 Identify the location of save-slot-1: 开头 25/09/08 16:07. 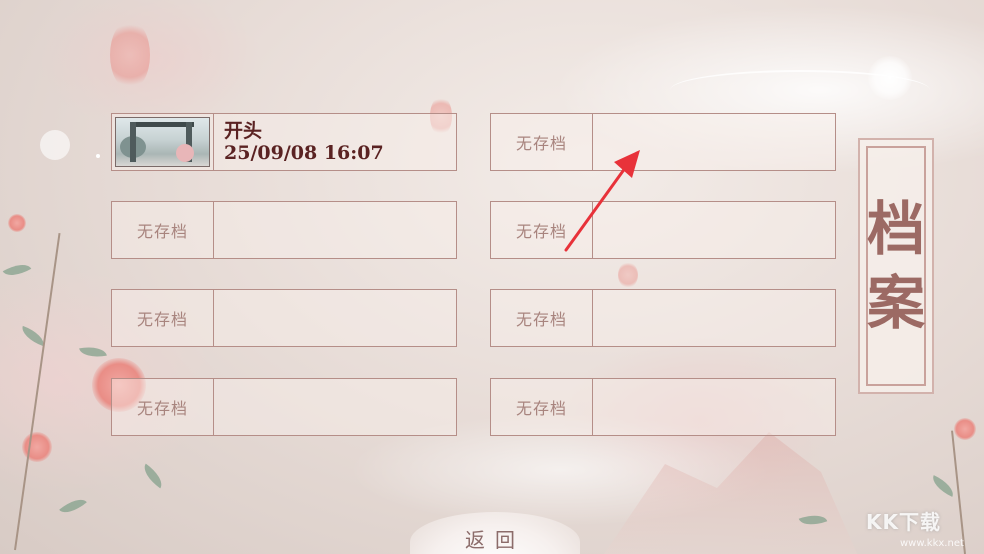
(284, 142).